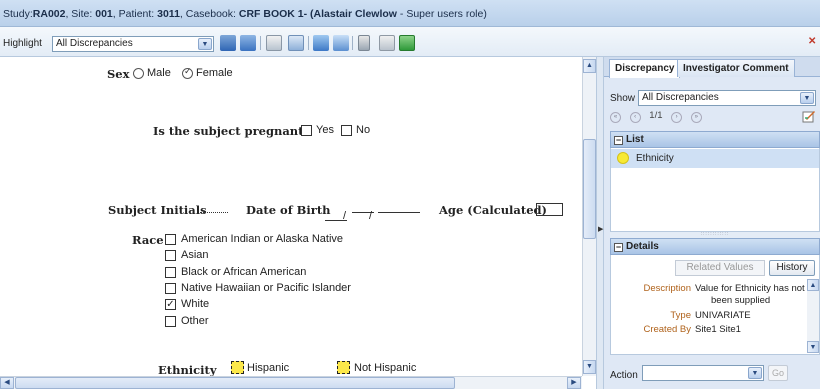 Image resolution: width=820 pixels, height=389 pixels. Describe the element at coordinates (600, 223) in the screenshot. I see `panel-splitter: ▶` at that location.